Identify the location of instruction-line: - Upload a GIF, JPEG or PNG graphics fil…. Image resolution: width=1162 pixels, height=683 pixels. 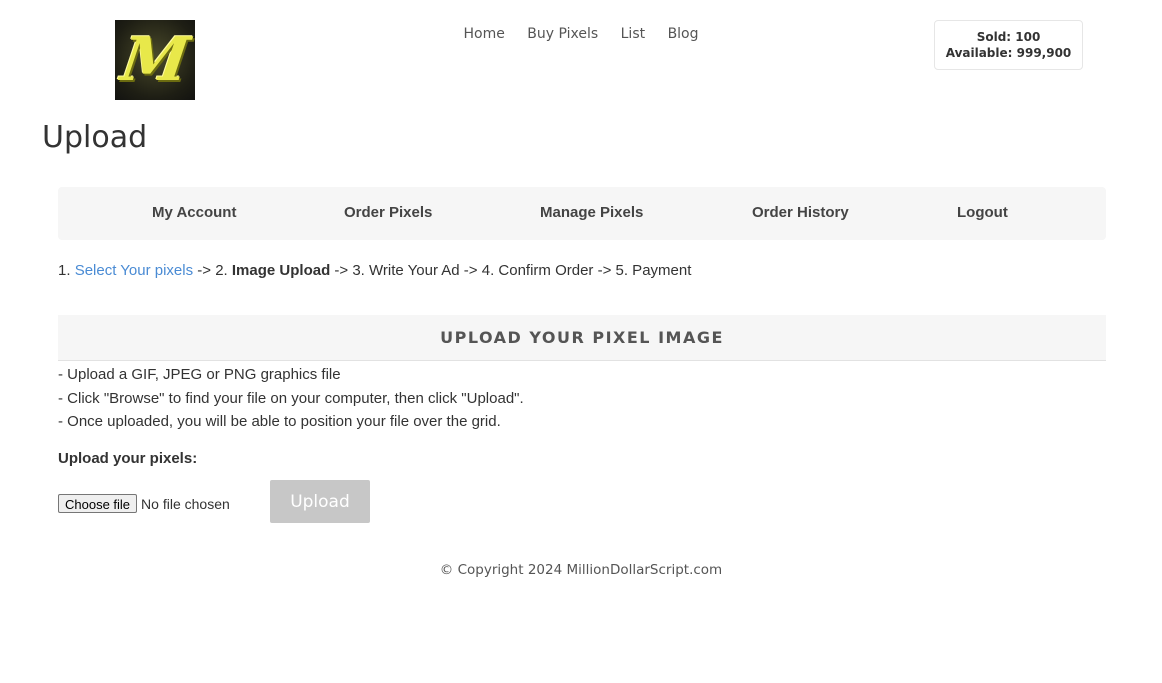
(199, 374).